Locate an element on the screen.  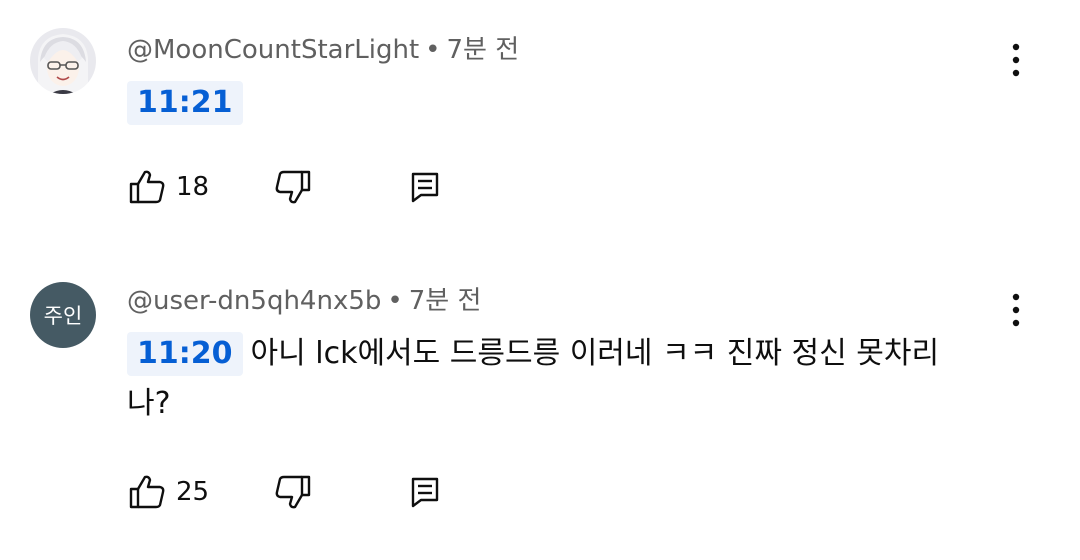
like-count: 25 is located at coordinates (193, 492).